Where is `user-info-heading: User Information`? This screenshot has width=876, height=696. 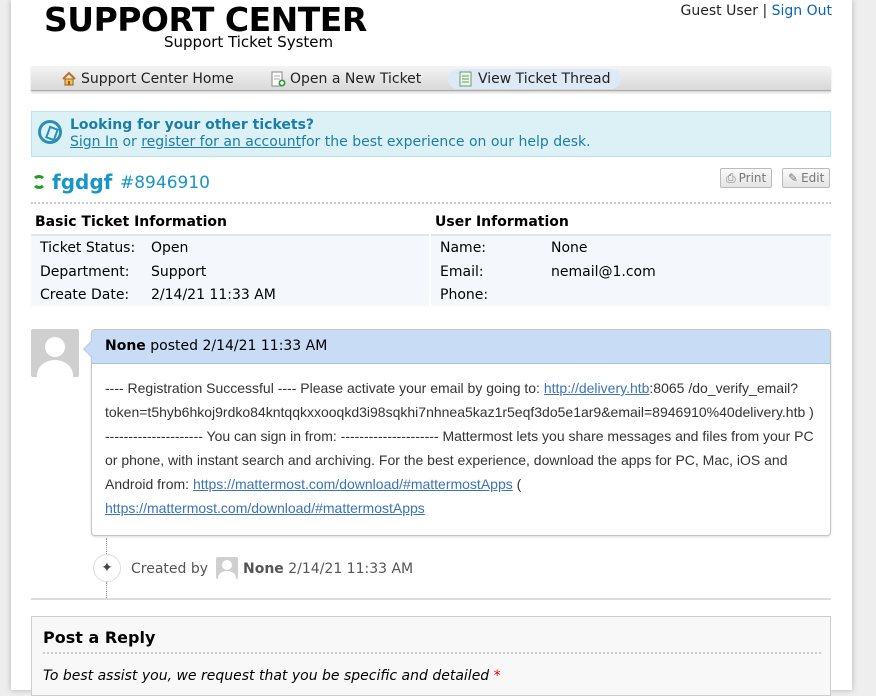
user-info-heading: User Information is located at coordinates (502, 222).